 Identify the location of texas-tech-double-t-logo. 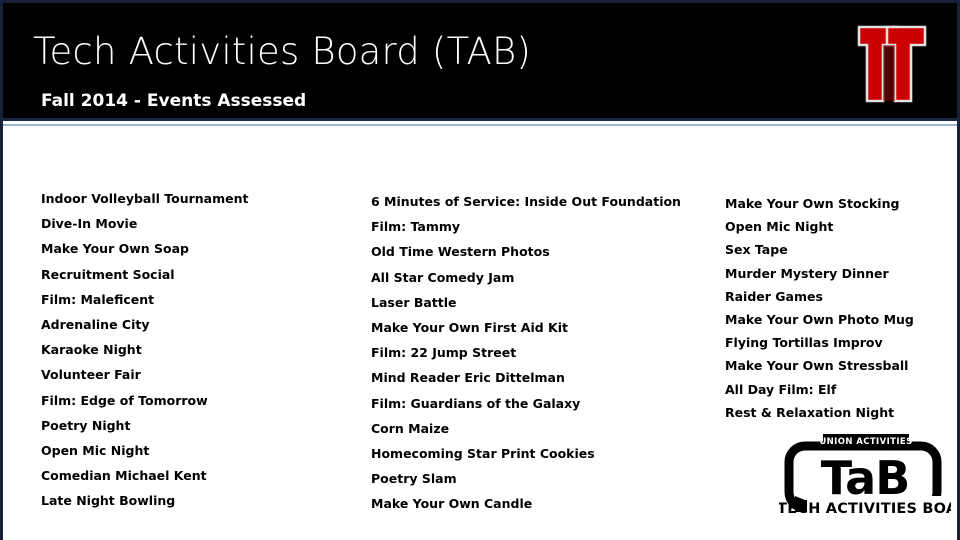
(892, 64).